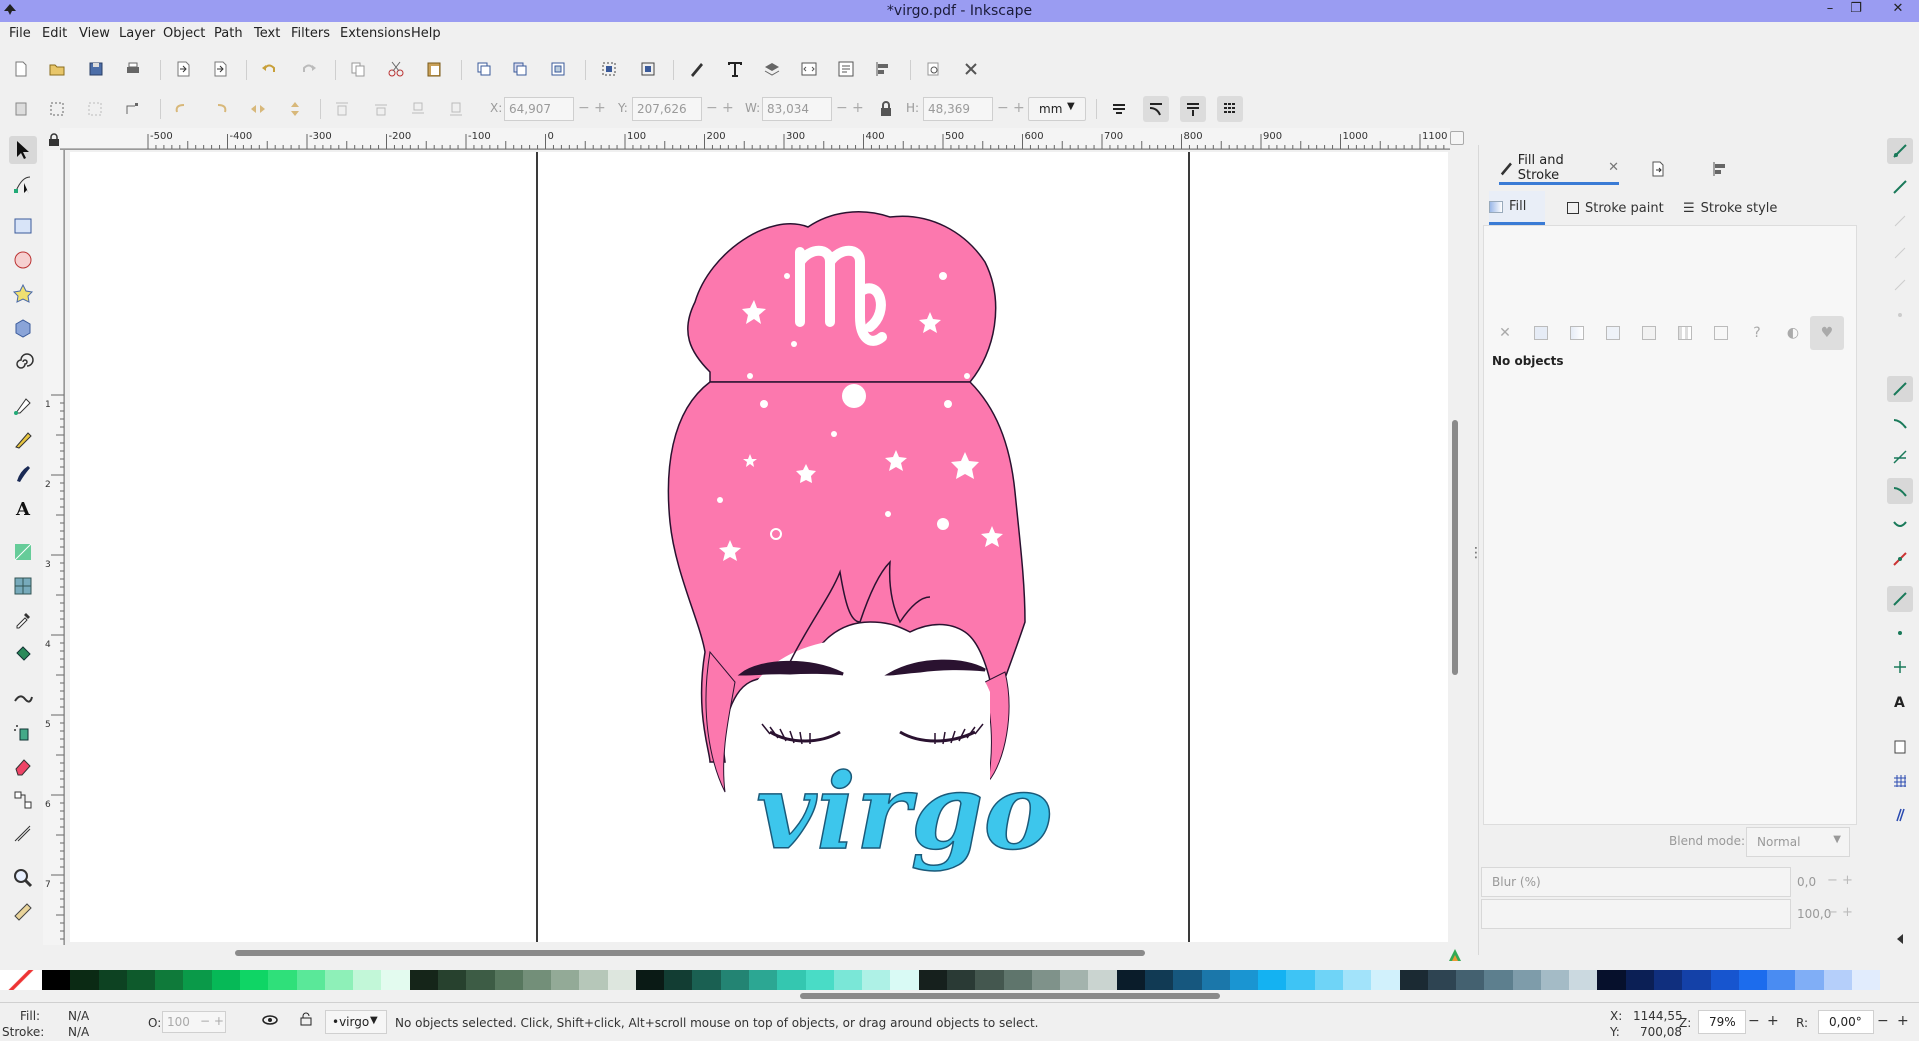 The image size is (1919, 1041). Describe the element at coordinates (690, 953) in the screenshot. I see `horizontal-scroll-thumb` at that location.